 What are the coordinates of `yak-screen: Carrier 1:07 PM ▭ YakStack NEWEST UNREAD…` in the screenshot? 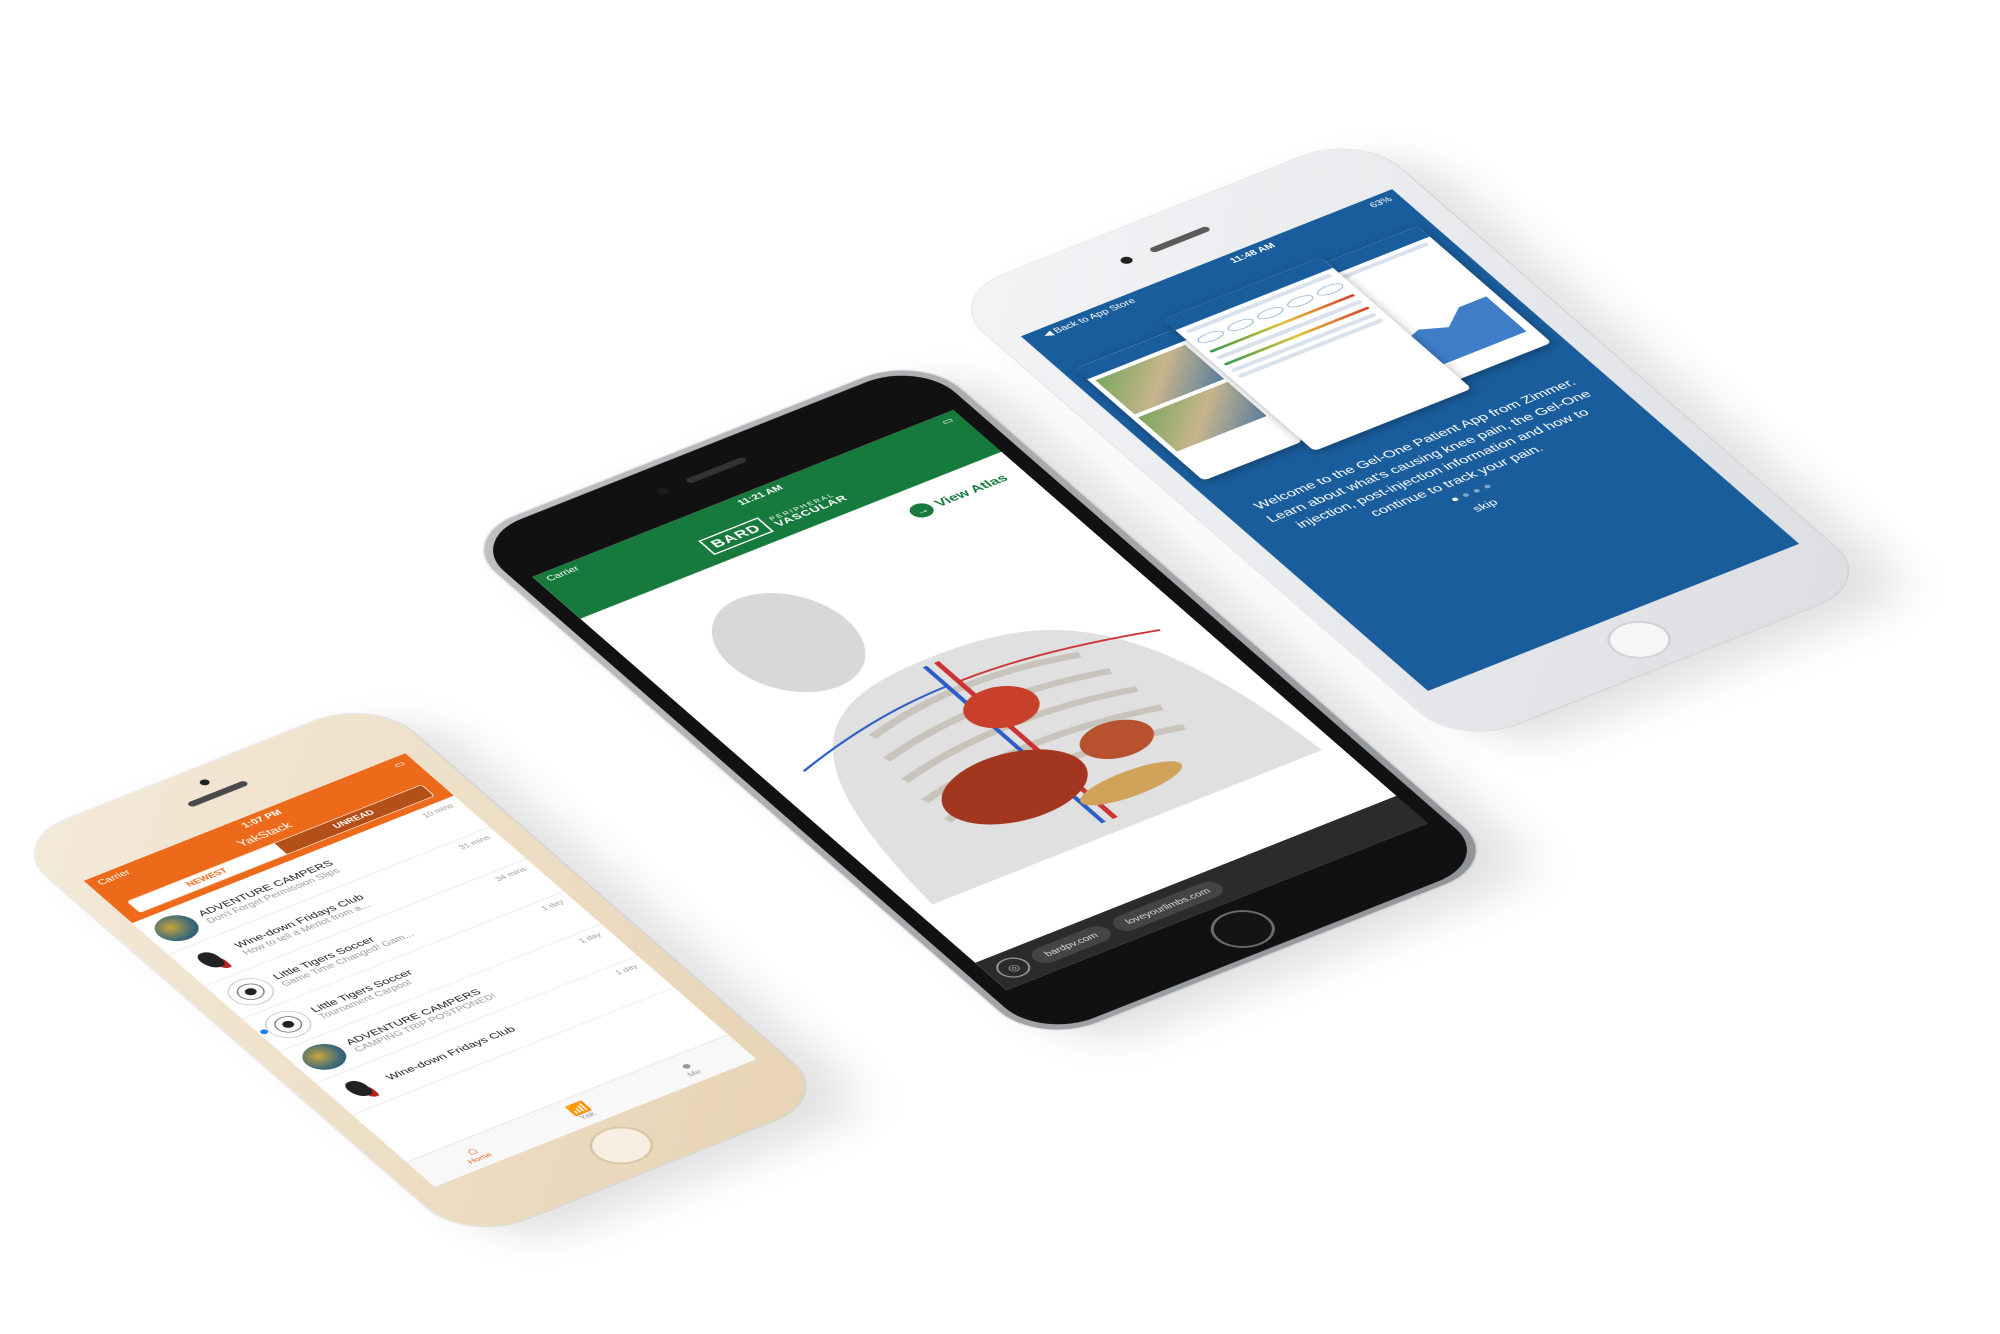 It's located at (420, 970).